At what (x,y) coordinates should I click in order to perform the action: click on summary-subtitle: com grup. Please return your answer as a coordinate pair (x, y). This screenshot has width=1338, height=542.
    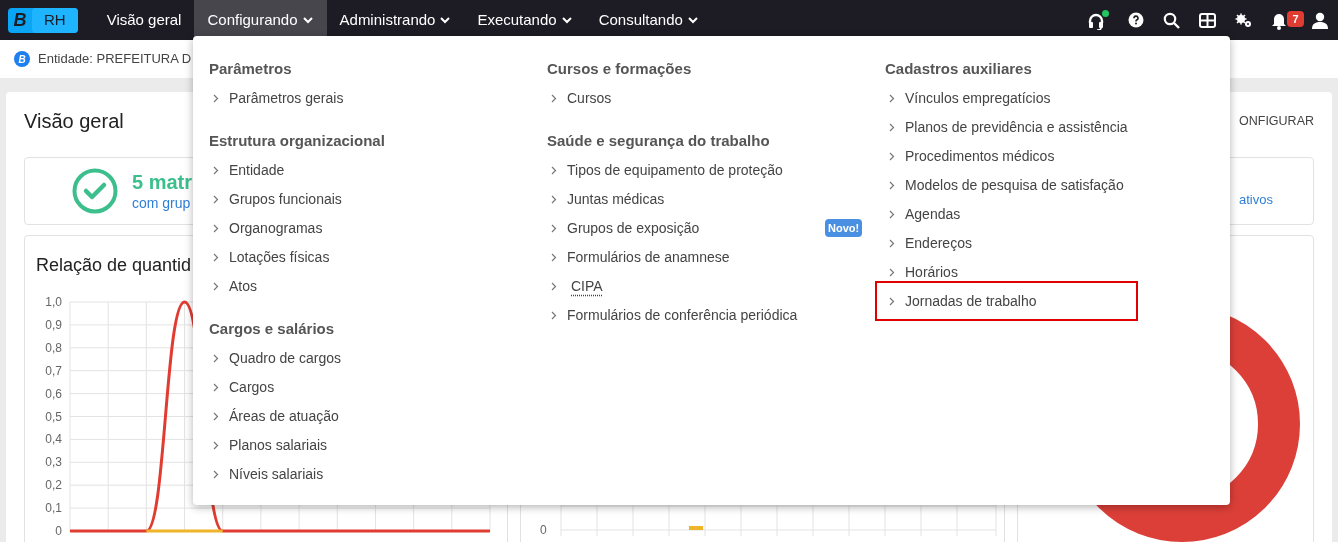
    Looking at the image, I should click on (162, 203).